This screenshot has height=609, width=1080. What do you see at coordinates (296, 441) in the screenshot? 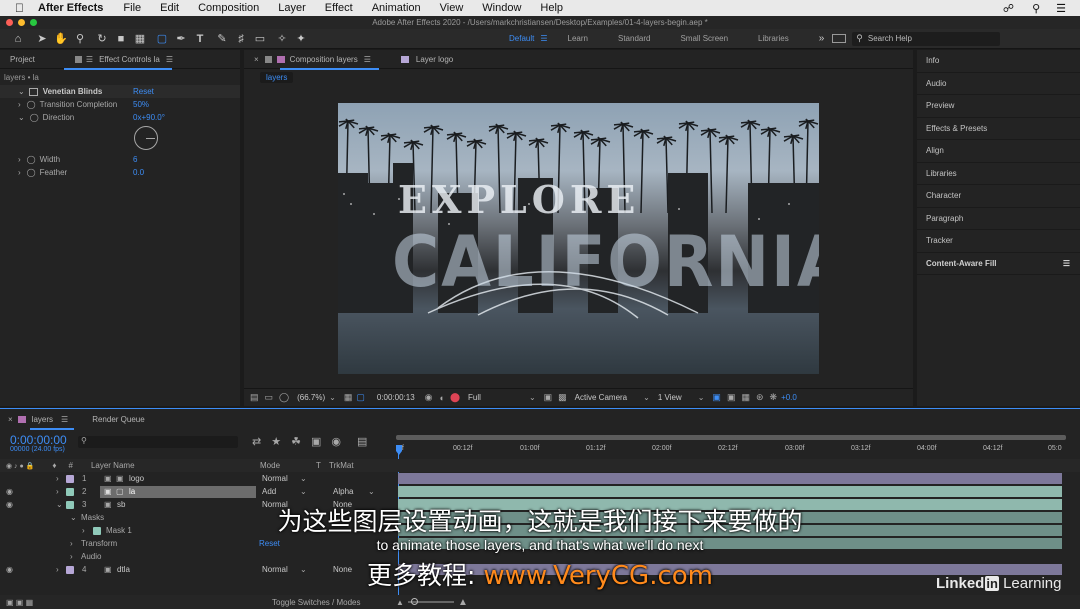
I see `shy-layers-icon: ☘` at bounding box center [296, 441].